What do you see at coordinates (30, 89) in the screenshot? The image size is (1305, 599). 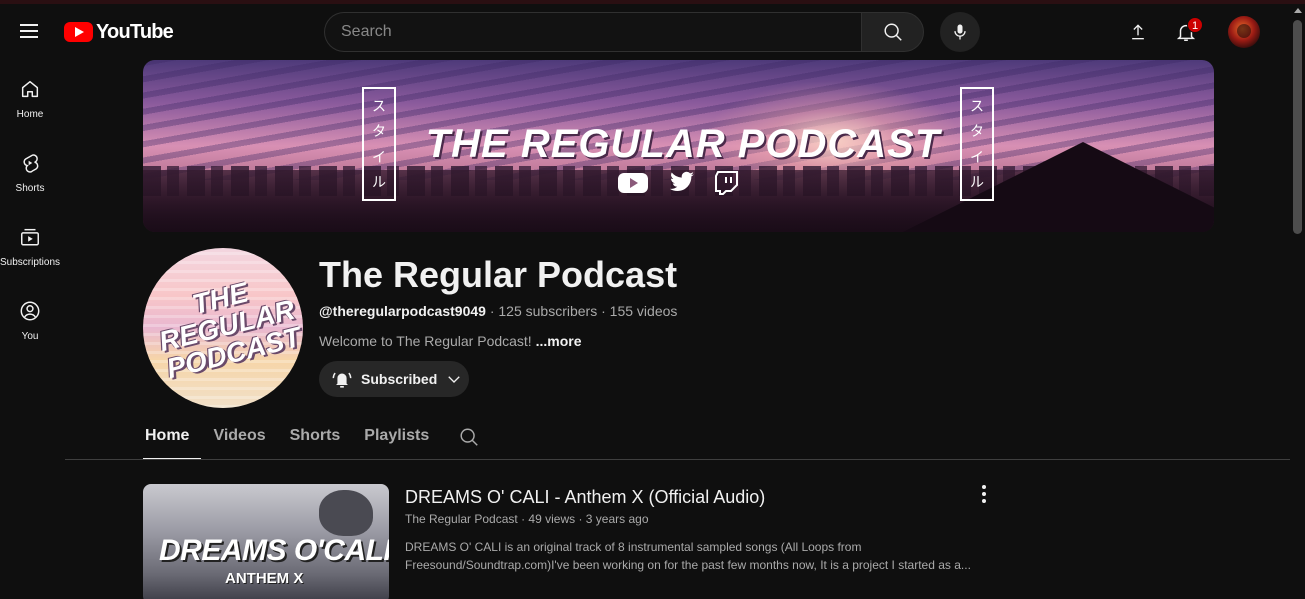 I see `home-icon` at bounding box center [30, 89].